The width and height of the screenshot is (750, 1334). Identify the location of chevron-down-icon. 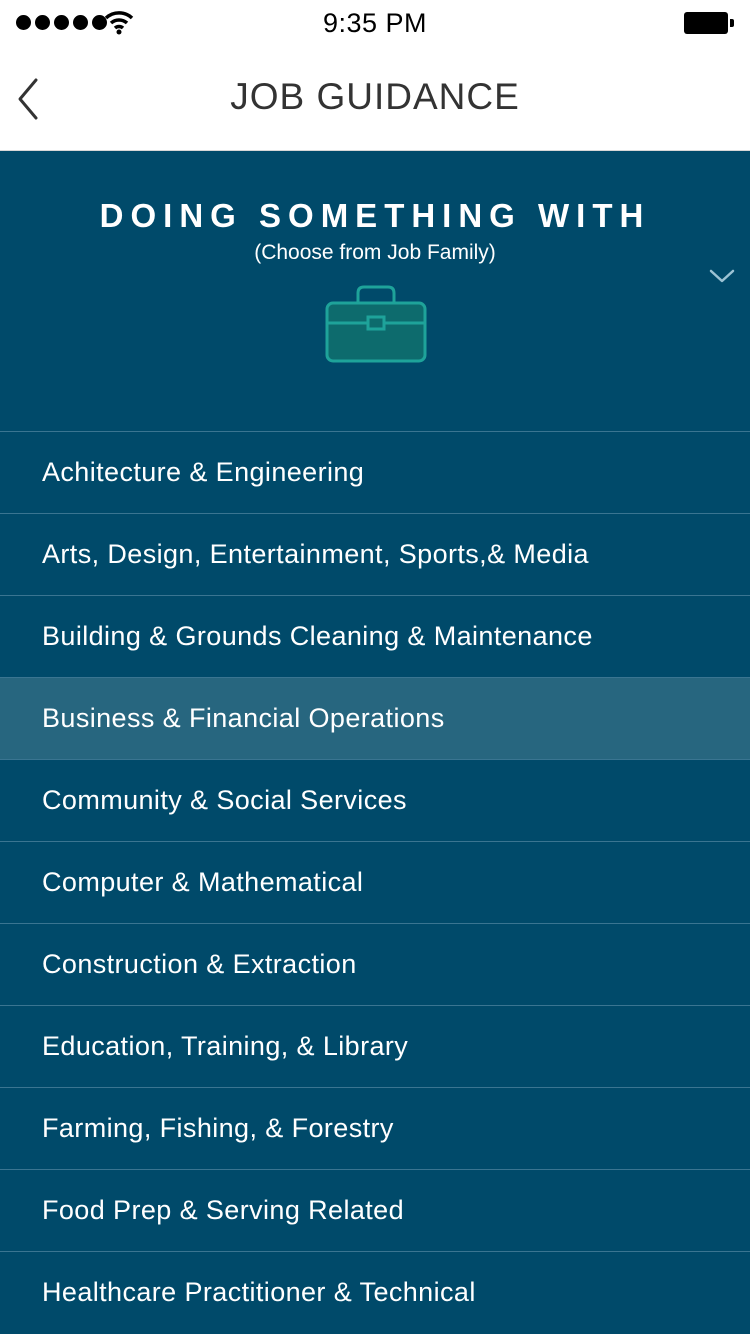
(722, 276).